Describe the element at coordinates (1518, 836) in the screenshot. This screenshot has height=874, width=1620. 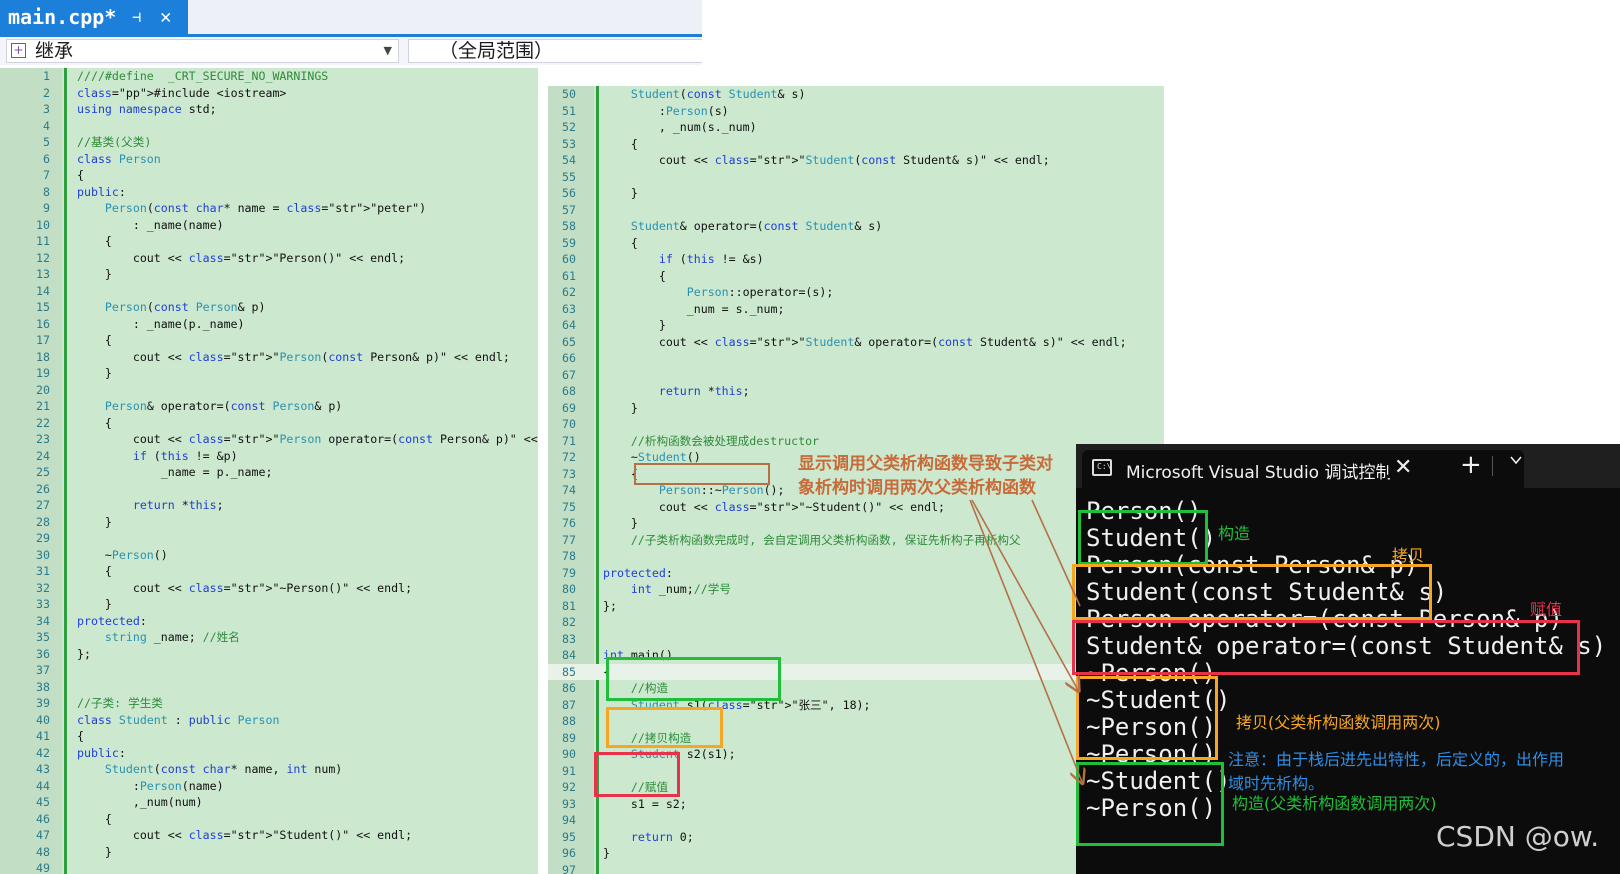
I see `watermark: CSDN @ow.` at that location.